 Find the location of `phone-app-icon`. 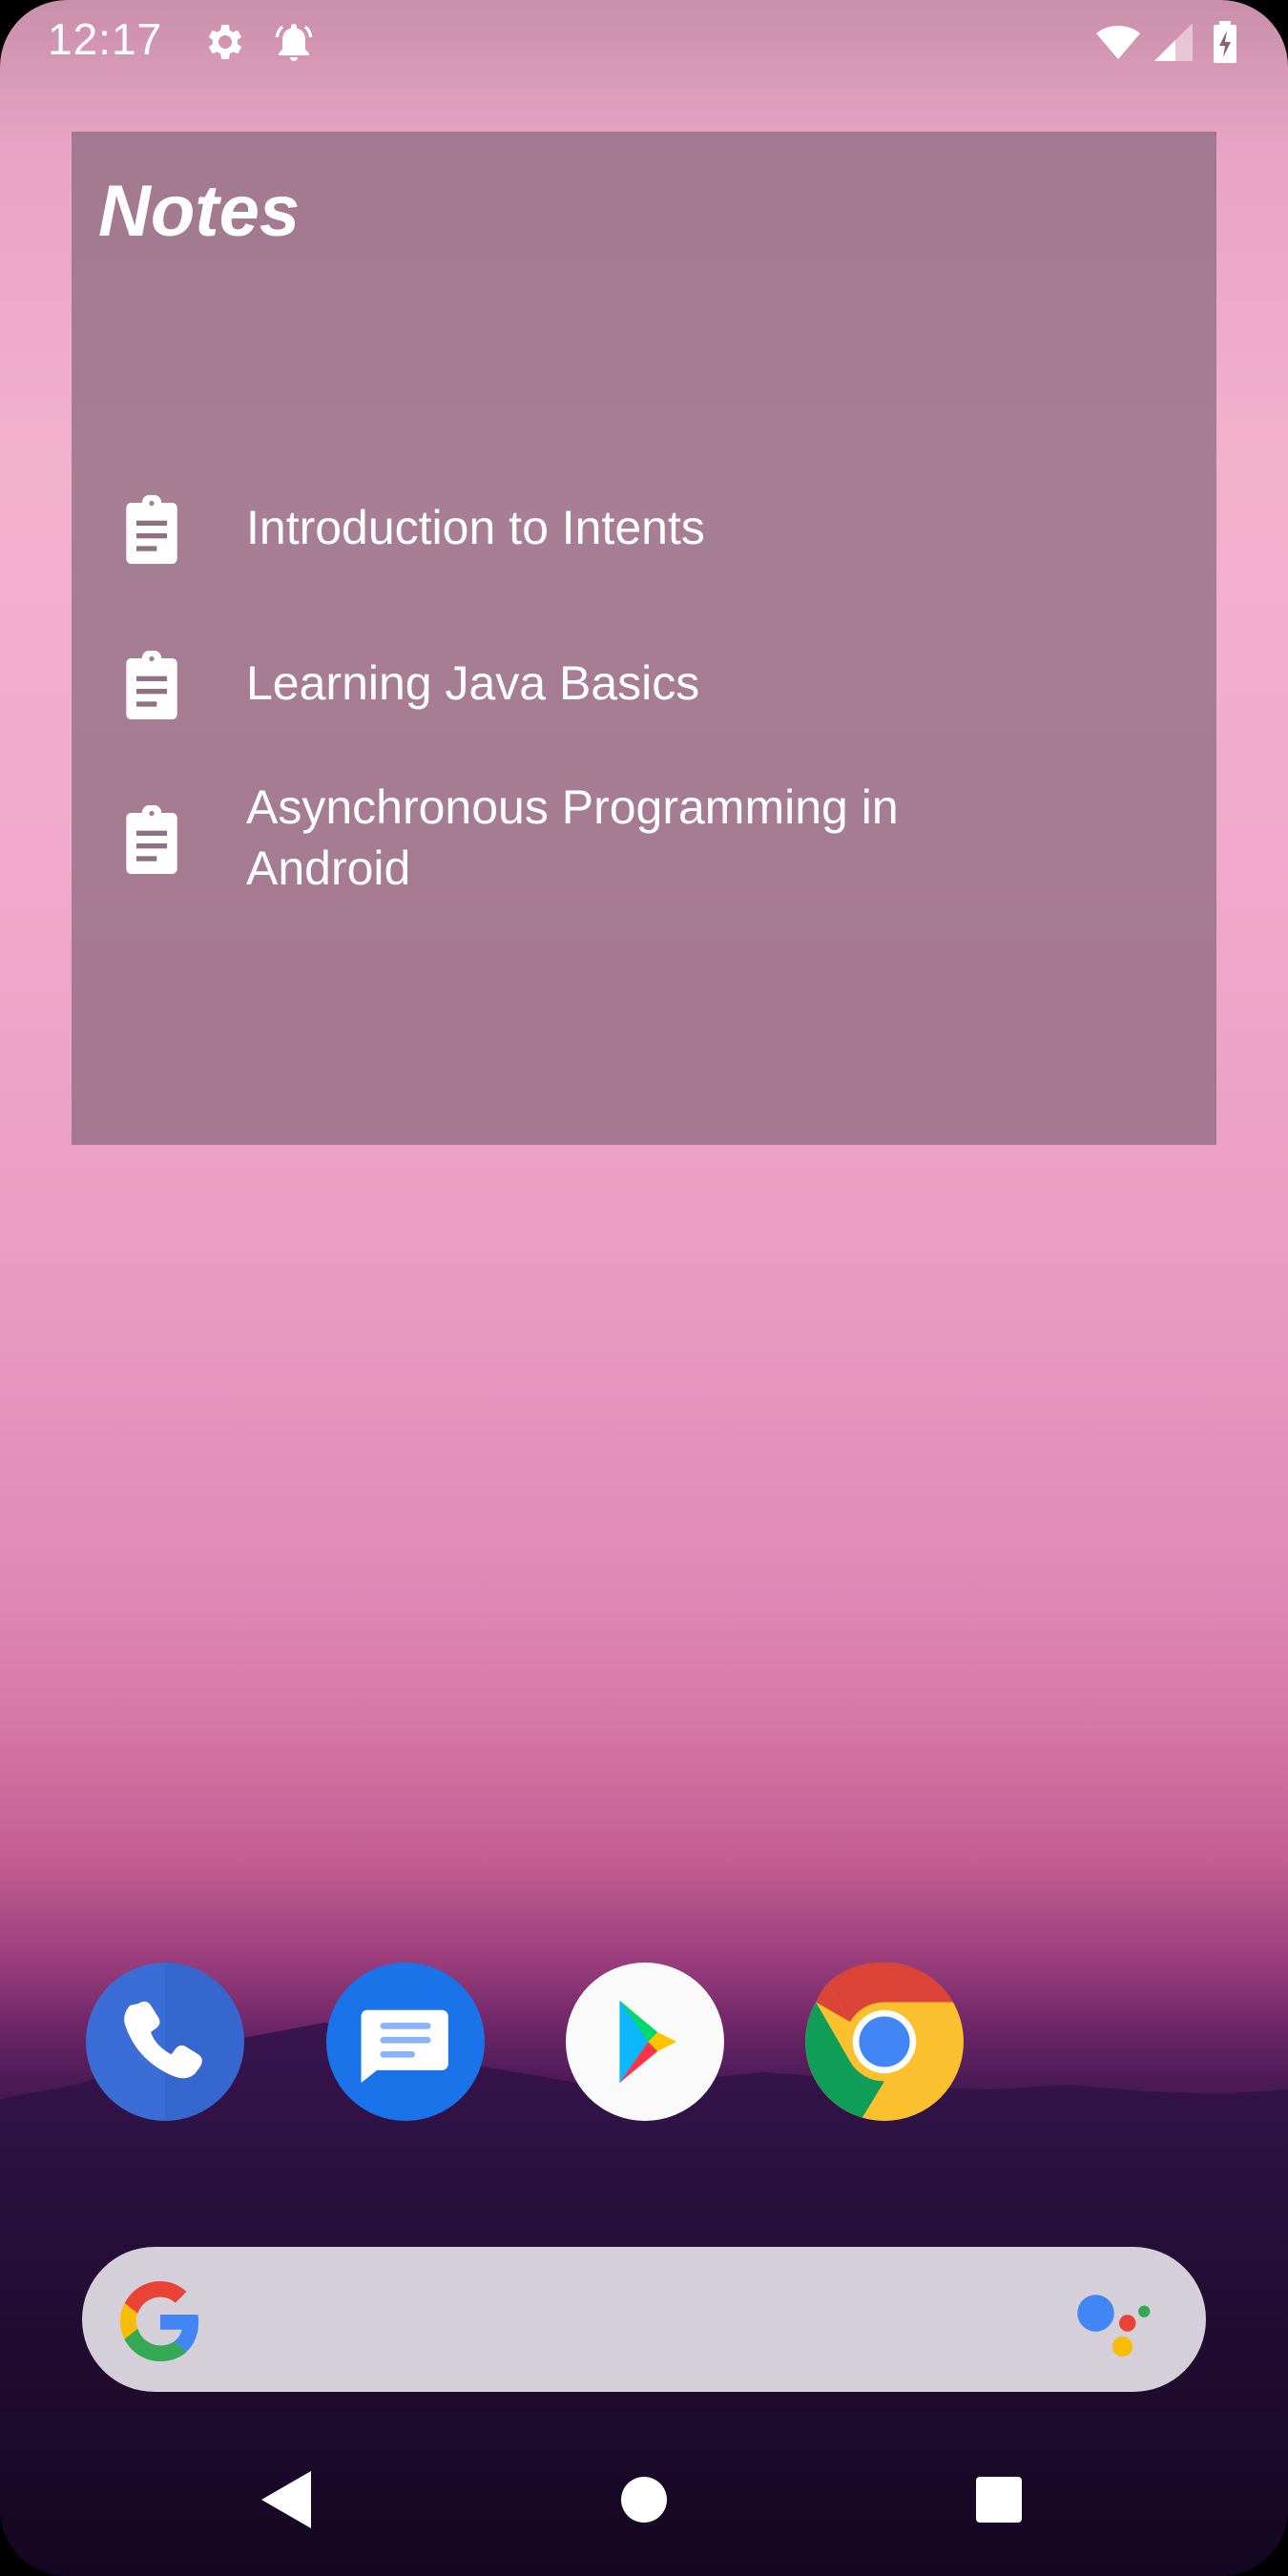

phone-app-icon is located at coordinates (165, 2042).